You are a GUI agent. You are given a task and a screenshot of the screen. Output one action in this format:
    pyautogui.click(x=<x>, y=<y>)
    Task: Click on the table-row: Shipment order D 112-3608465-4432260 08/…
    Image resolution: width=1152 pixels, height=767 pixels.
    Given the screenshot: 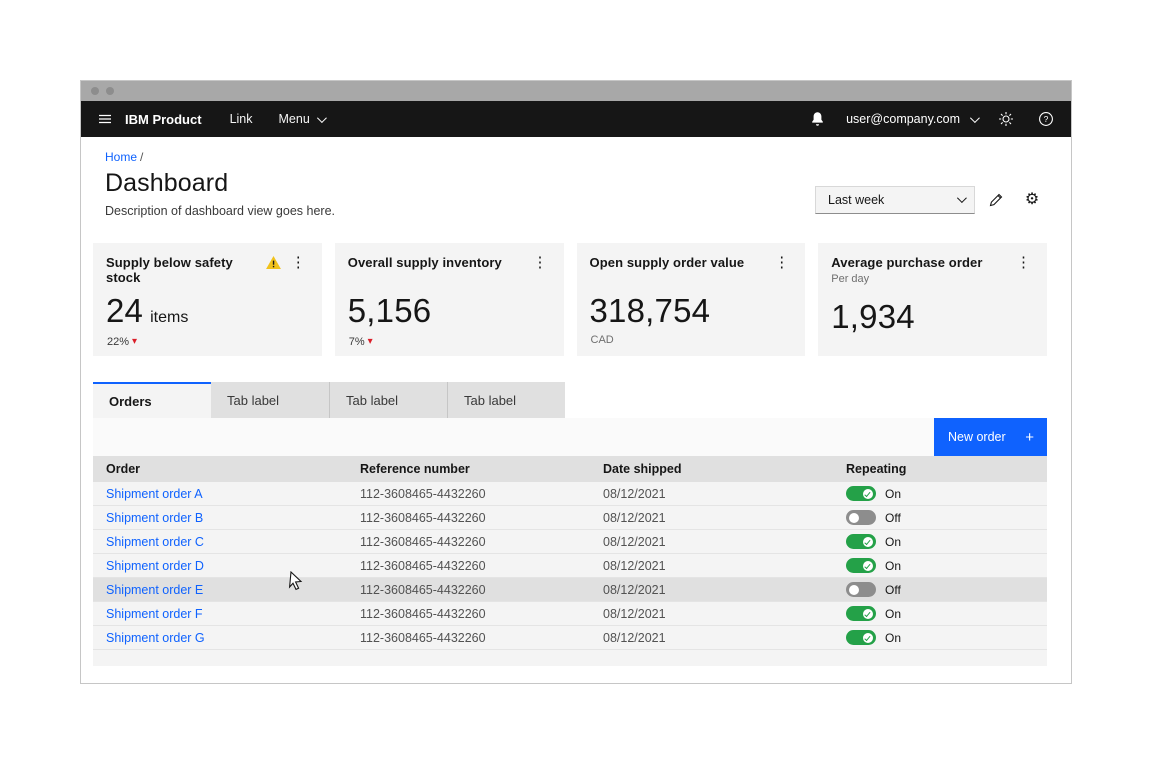 What is the action you would take?
    pyautogui.click(x=570, y=566)
    